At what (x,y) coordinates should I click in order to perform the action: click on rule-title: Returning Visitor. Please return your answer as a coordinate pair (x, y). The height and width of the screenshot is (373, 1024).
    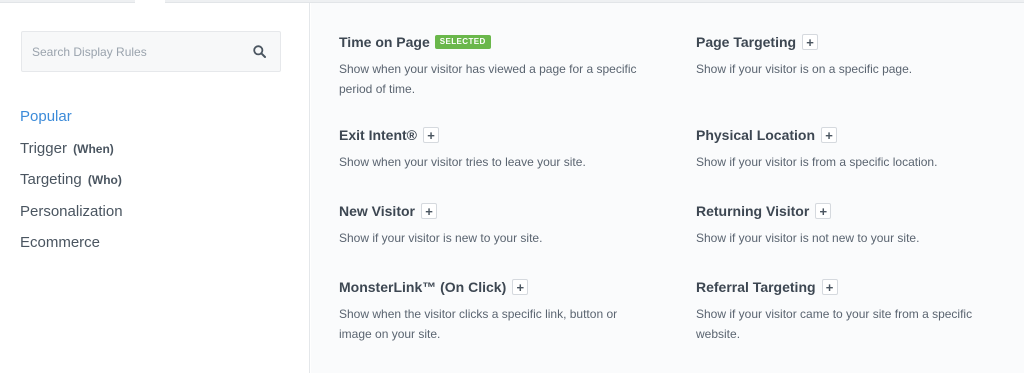
    Looking at the image, I should click on (753, 211).